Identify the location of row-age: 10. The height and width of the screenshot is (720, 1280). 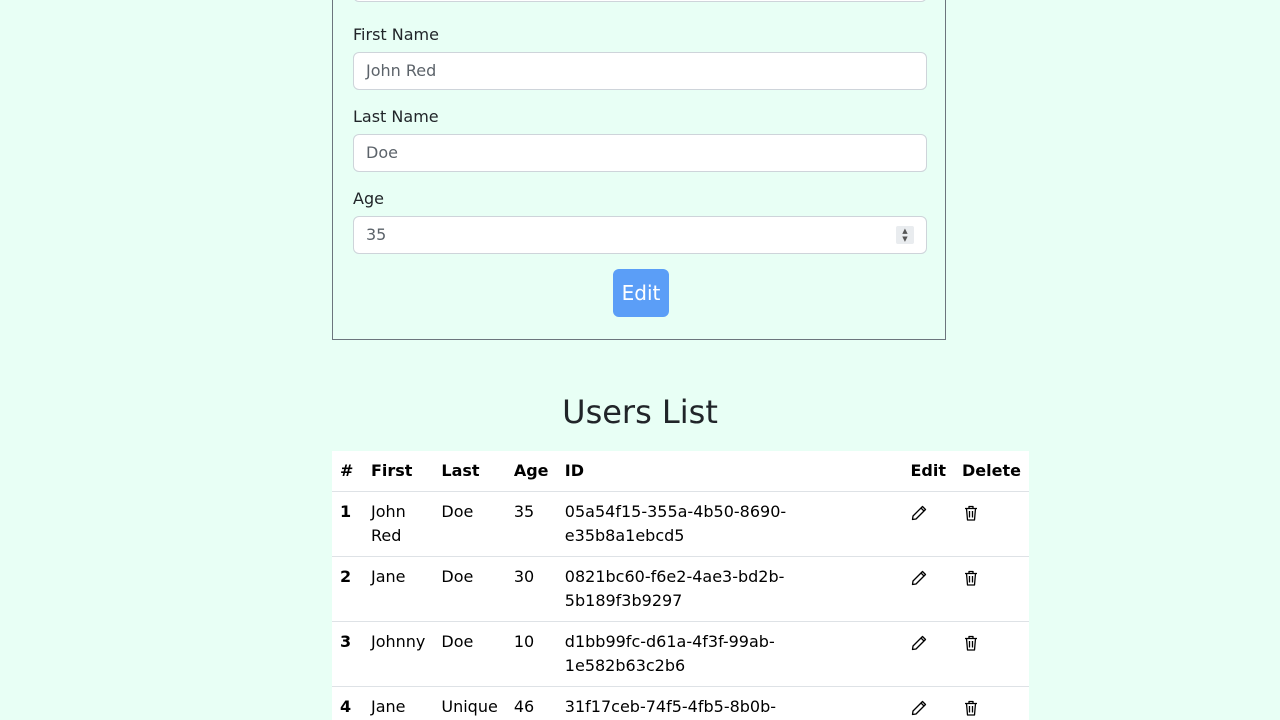
(531, 654).